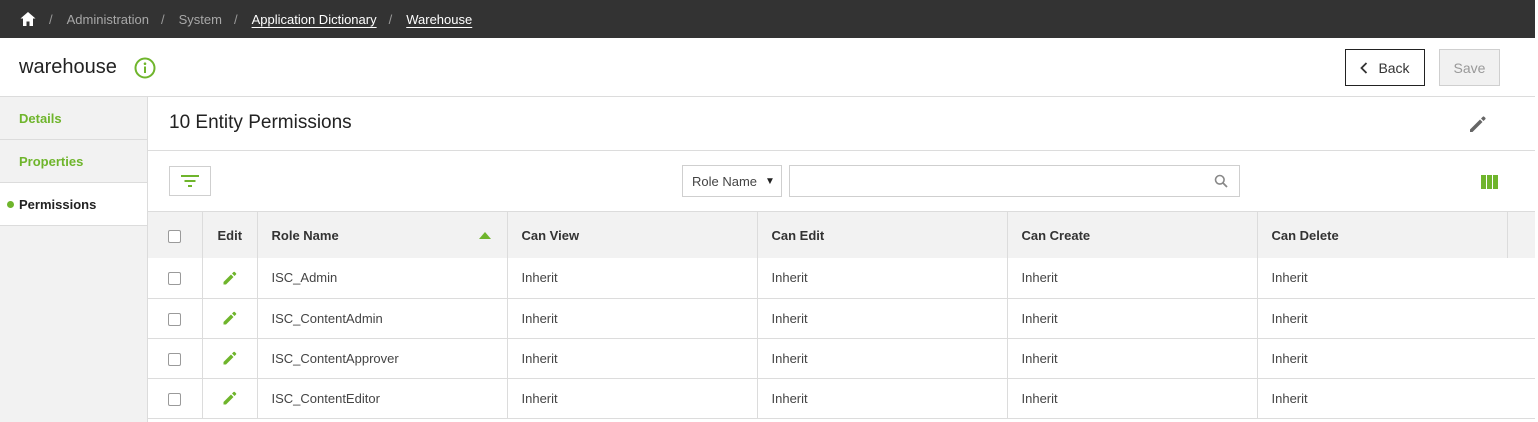 This screenshot has width=1538, height=422. I want to click on column-header-spacer, so click(1521, 235).